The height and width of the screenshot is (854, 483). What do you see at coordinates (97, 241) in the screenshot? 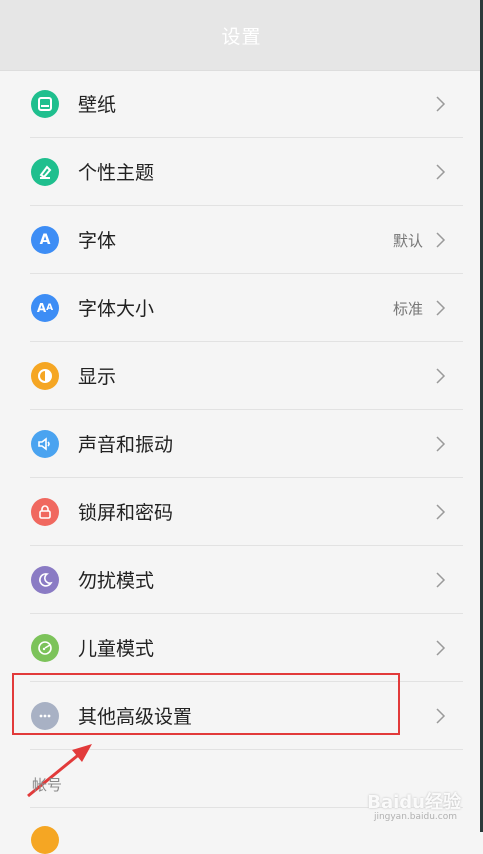
I see `settings-row-label: 字体` at bounding box center [97, 241].